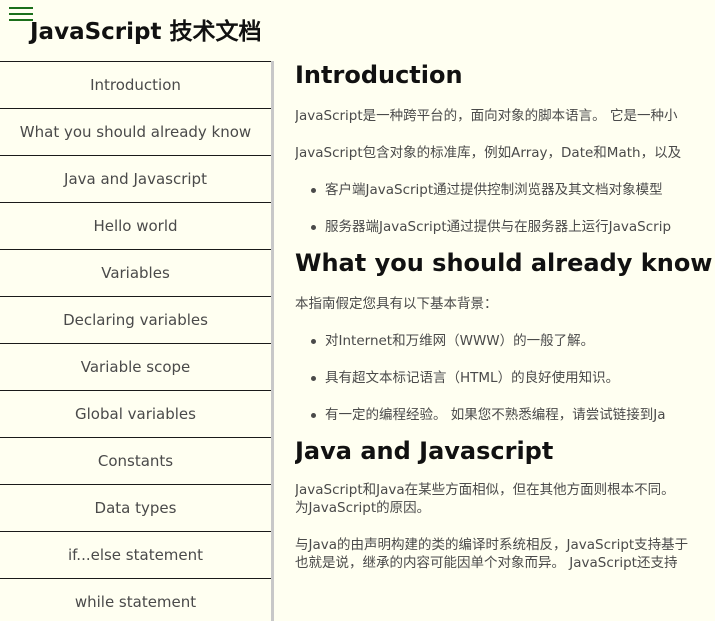 The image size is (715, 621). What do you see at coordinates (485, 490) in the screenshot?
I see `section-paragraph: JavaScript和Java在某些方面相似，但在其他方面则根本不同。` at bounding box center [485, 490].